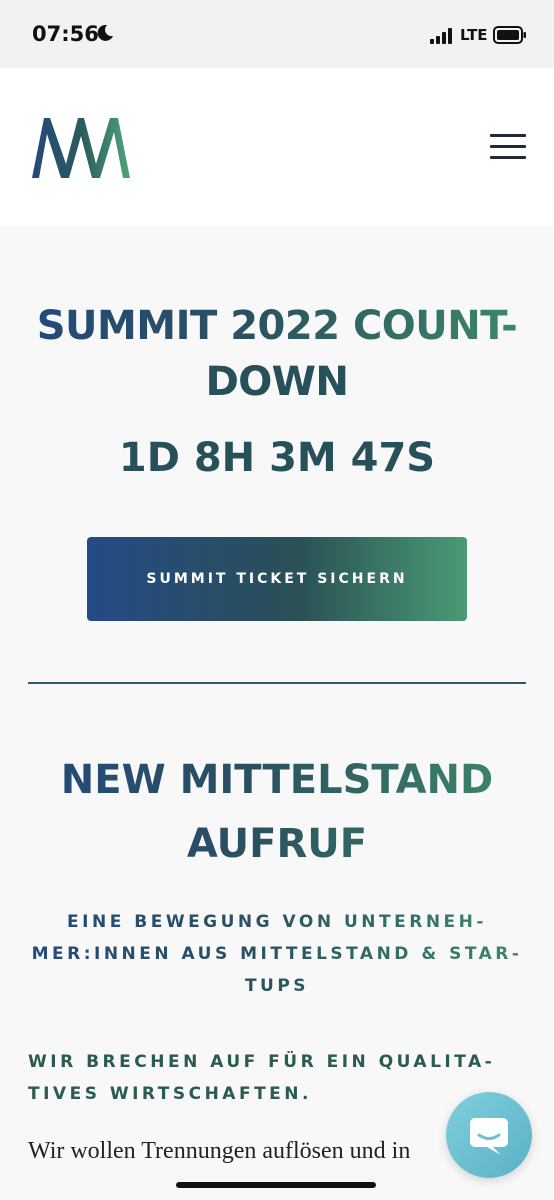 The width and height of the screenshot is (554, 1200). Describe the element at coordinates (277, 34) in the screenshot. I see `status-bar: 07:56 LTE` at that location.